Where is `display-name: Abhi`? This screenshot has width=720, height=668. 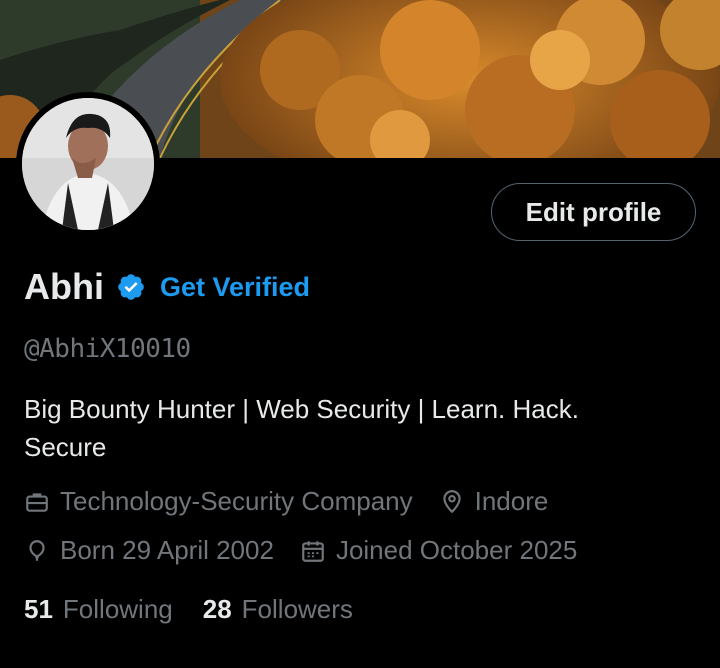 display-name: Abhi is located at coordinates (64, 286).